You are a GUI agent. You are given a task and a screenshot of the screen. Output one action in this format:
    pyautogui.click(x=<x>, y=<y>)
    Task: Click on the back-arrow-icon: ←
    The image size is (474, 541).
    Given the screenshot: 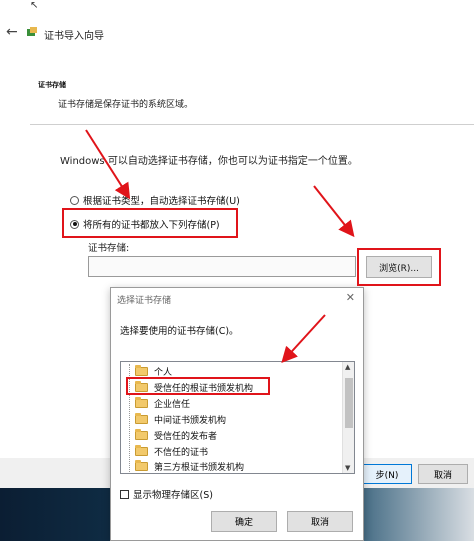 What is the action you would take?
    pyautogui.click(x=12, y=32)
    